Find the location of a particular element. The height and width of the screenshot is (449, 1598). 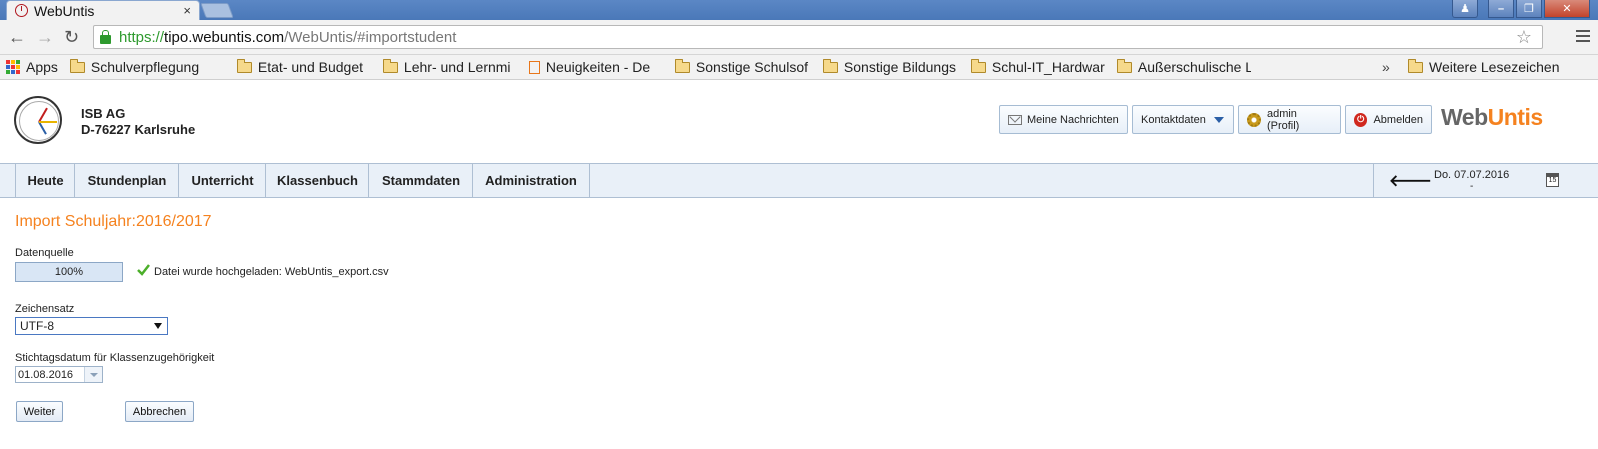

menu-item-stundenplan: Stundenplan is located at coordinates (126, 180).